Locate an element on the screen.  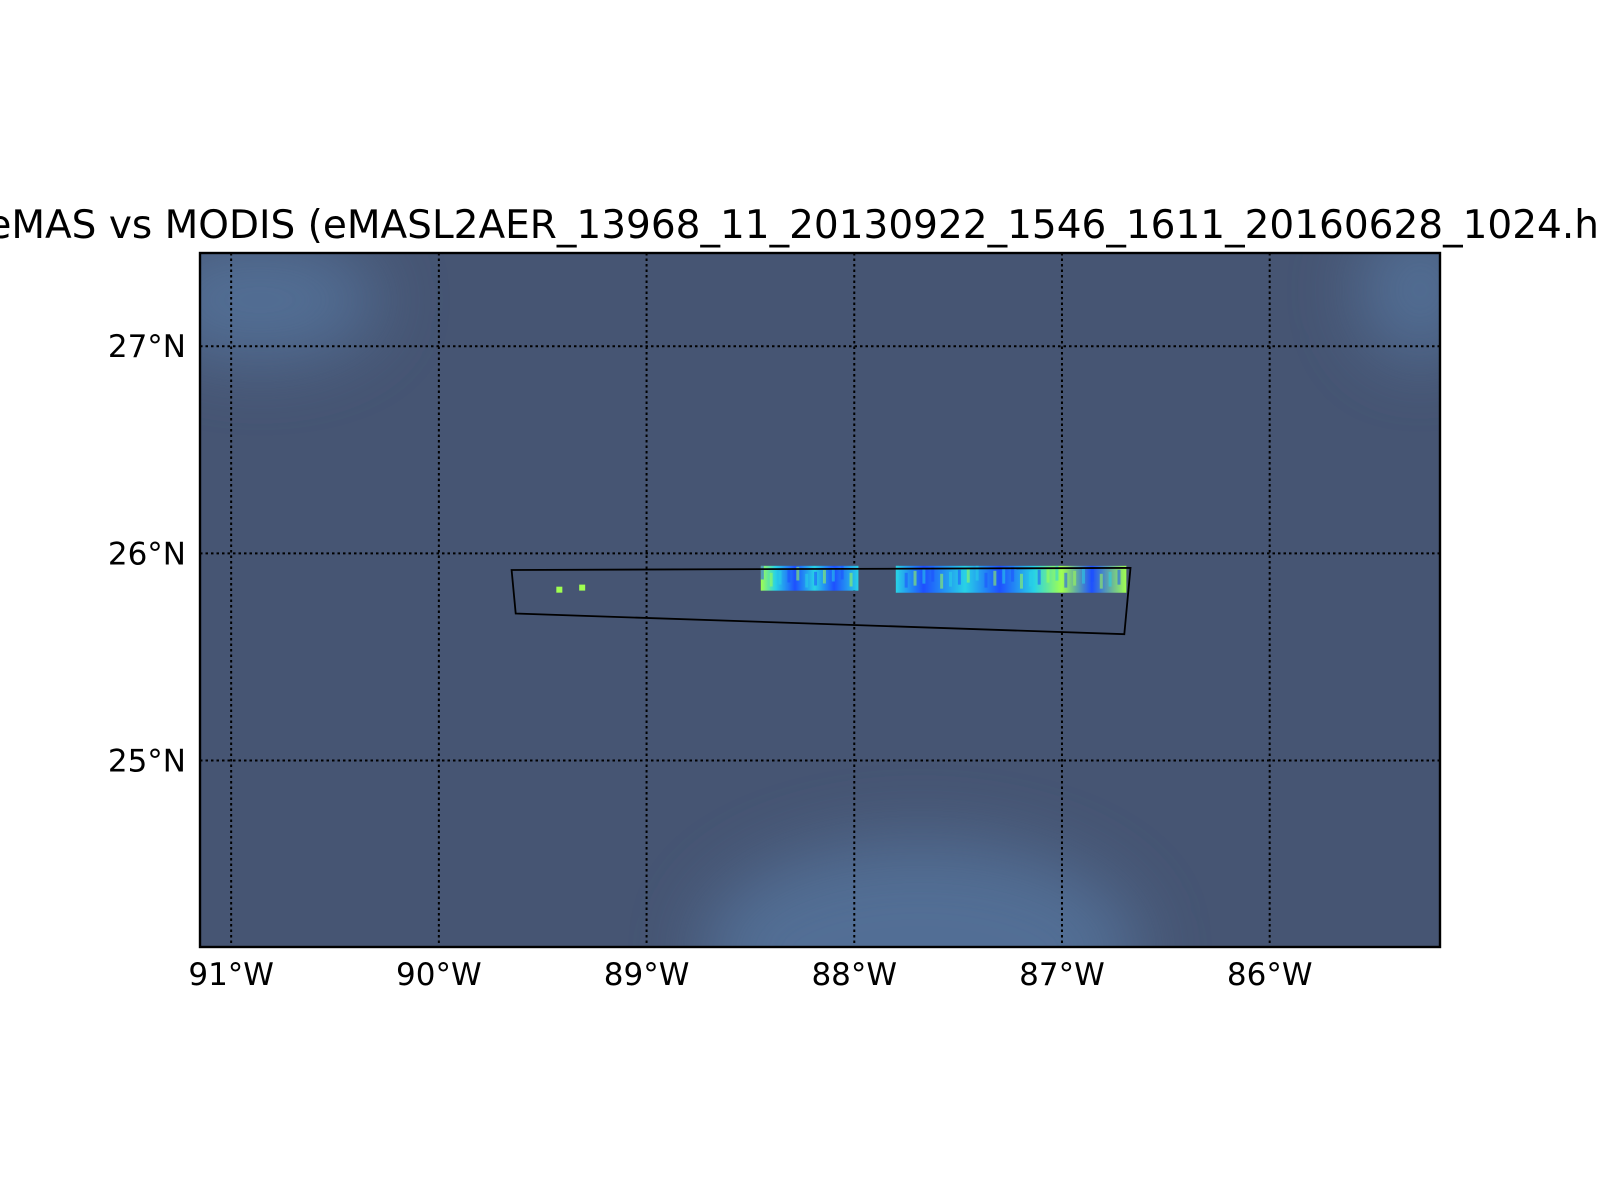
longitude-tick-labels: 91°W 90°W 89°W 88°W 87°W 86°W is located at coordinates (750, 975).